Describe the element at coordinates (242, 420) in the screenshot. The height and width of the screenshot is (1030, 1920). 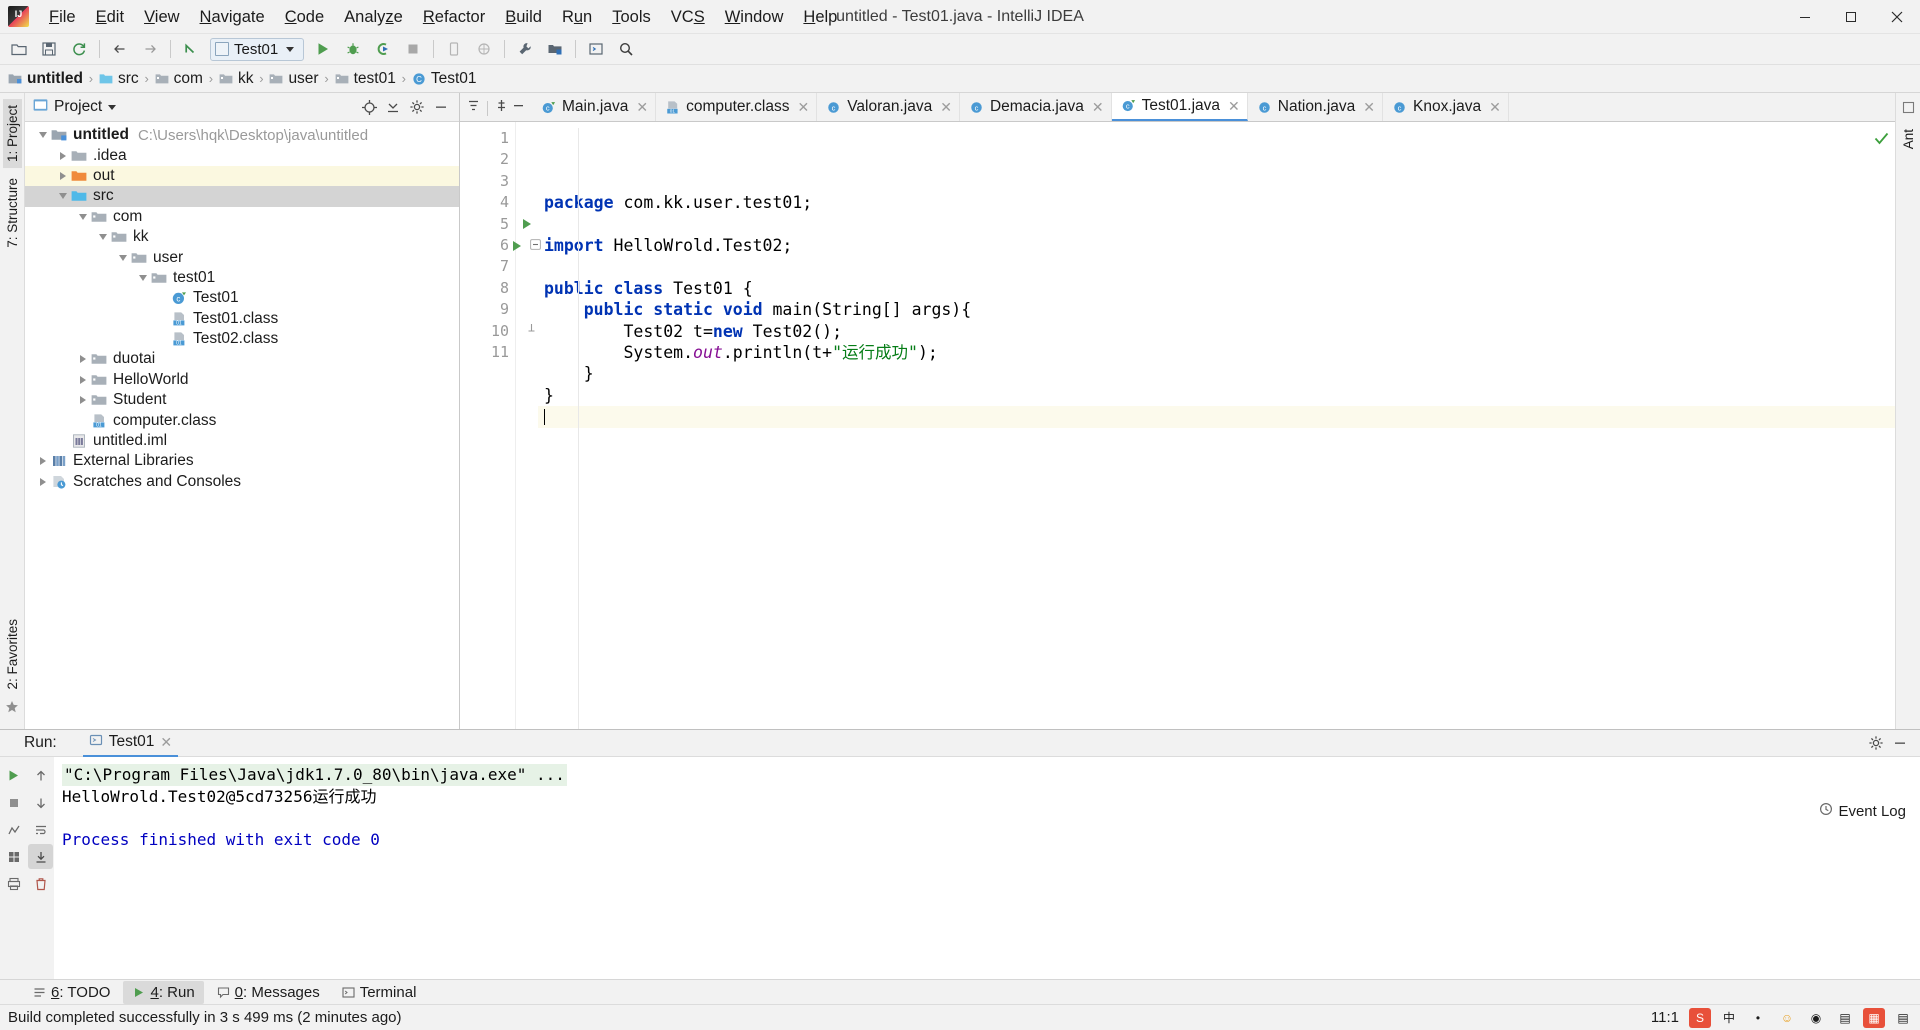
I see `tree-node-computer-class: 01 computer.class` at that location.